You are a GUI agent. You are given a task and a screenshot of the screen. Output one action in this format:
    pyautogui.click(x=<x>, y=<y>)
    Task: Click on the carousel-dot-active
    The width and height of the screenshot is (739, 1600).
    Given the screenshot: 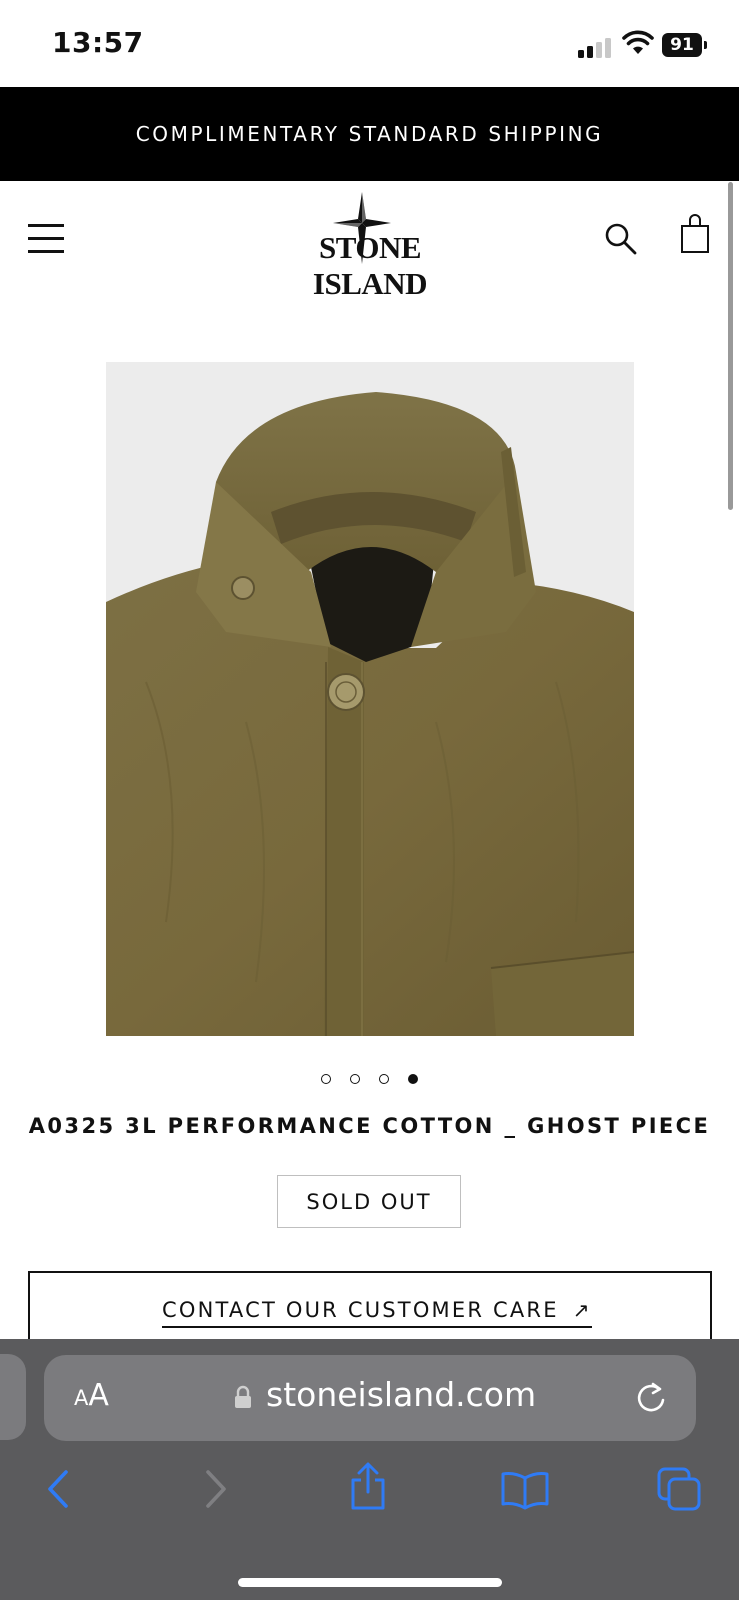 What is the action you would take?
    pyautogui.click(x=413, y=1079)
    